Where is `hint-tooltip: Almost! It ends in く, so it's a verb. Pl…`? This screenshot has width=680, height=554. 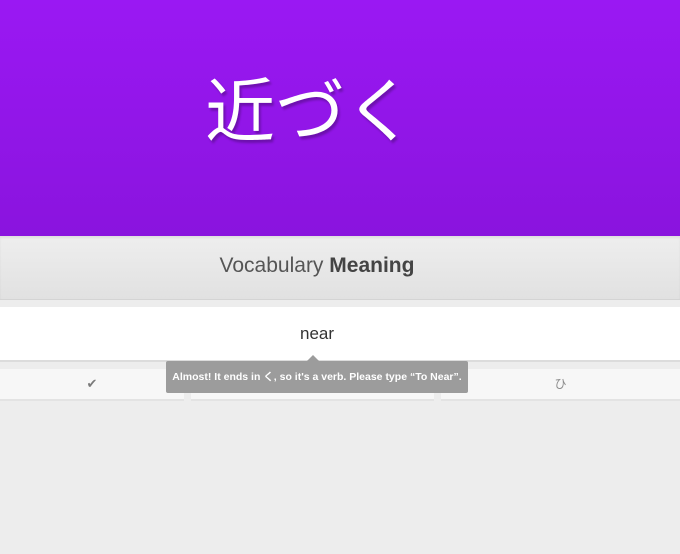
hint-tooltip: Almost! It ends in く, so it's a verb. Pl… is located at coordinates (317, 377).